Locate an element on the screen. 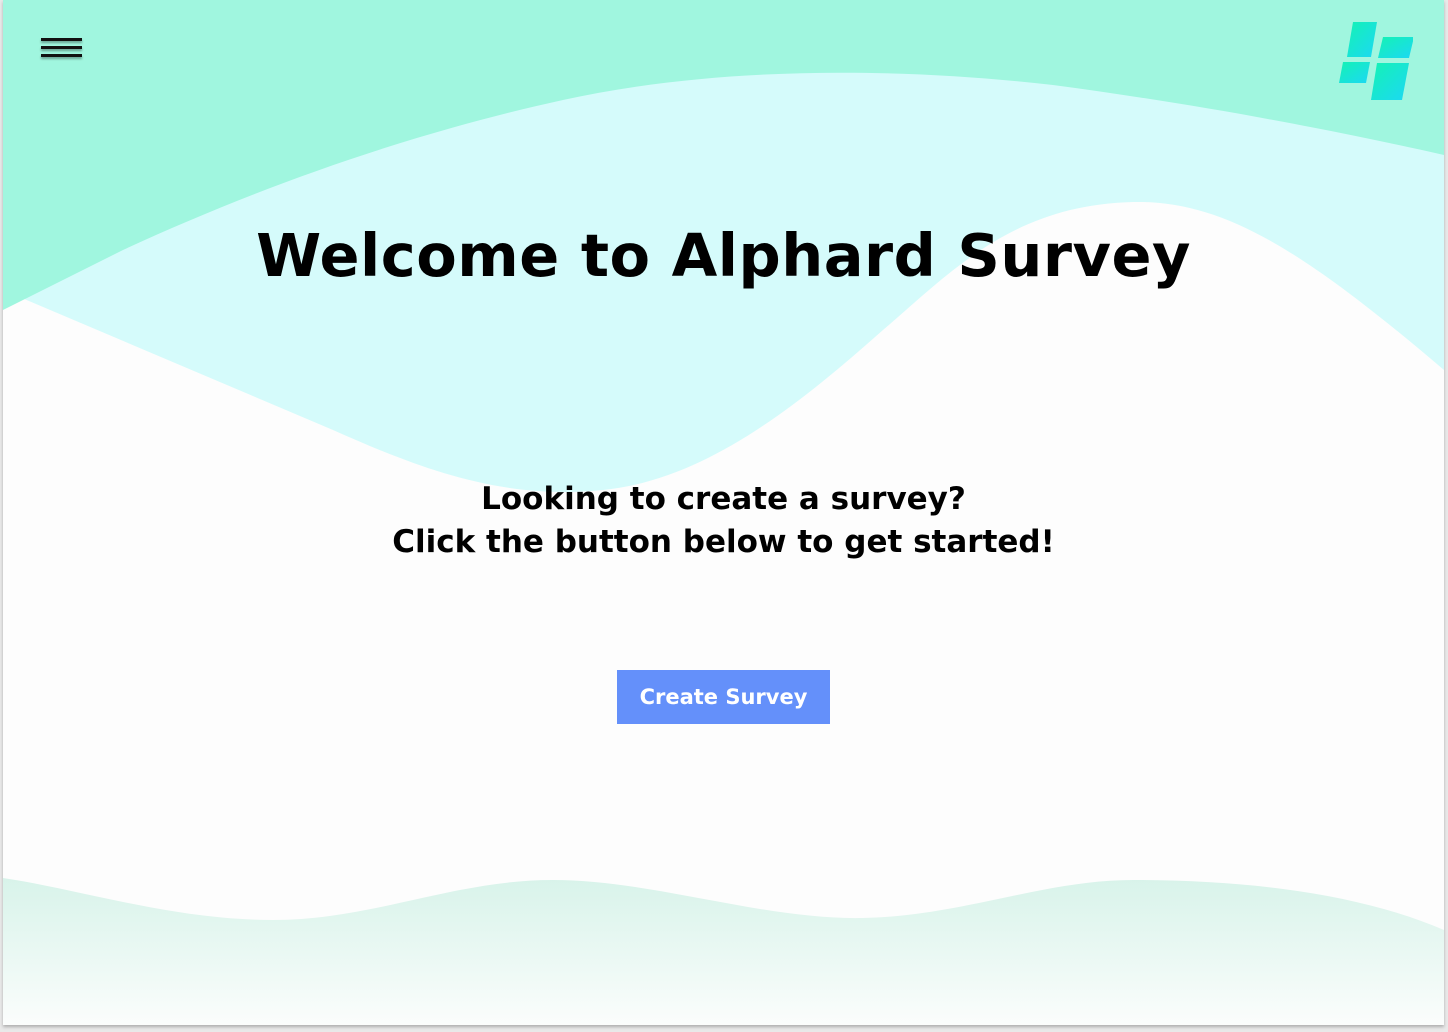 This screenshot has height=1032, width=1448. alphard-logo-icon is located at coordinates (1373, 61).